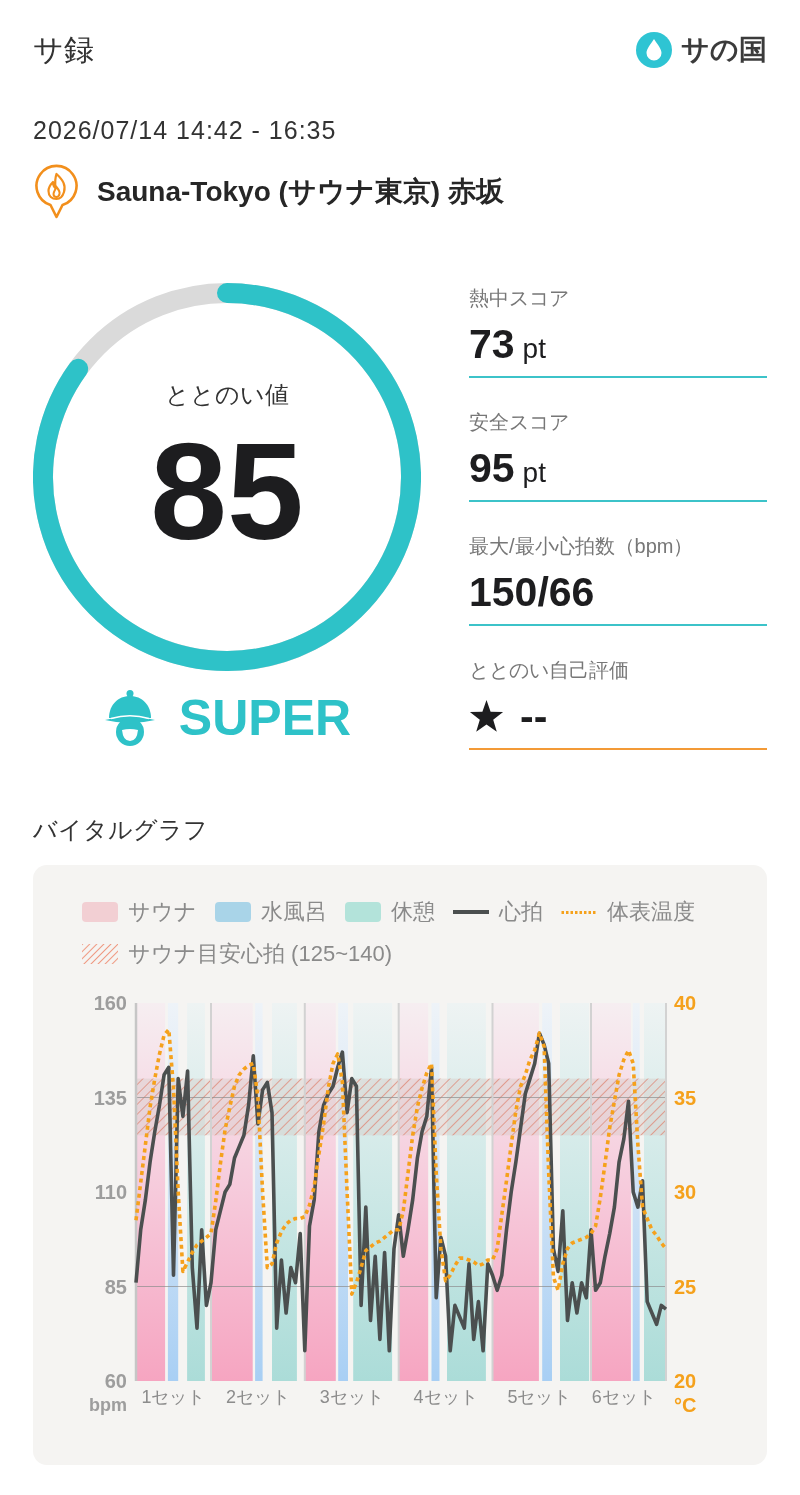 The width and height of the screenshot is (800, 1495). What do you see at coordinates (227, 395) in the screenshot?
I see `gauge-label: ととのい値` at bounding box center [227, 395].